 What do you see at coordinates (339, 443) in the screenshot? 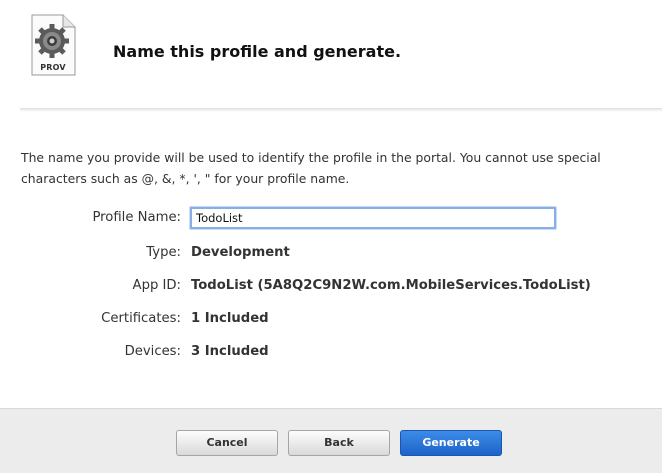
I see `back-button: Back` at bounding box center [339, 443].